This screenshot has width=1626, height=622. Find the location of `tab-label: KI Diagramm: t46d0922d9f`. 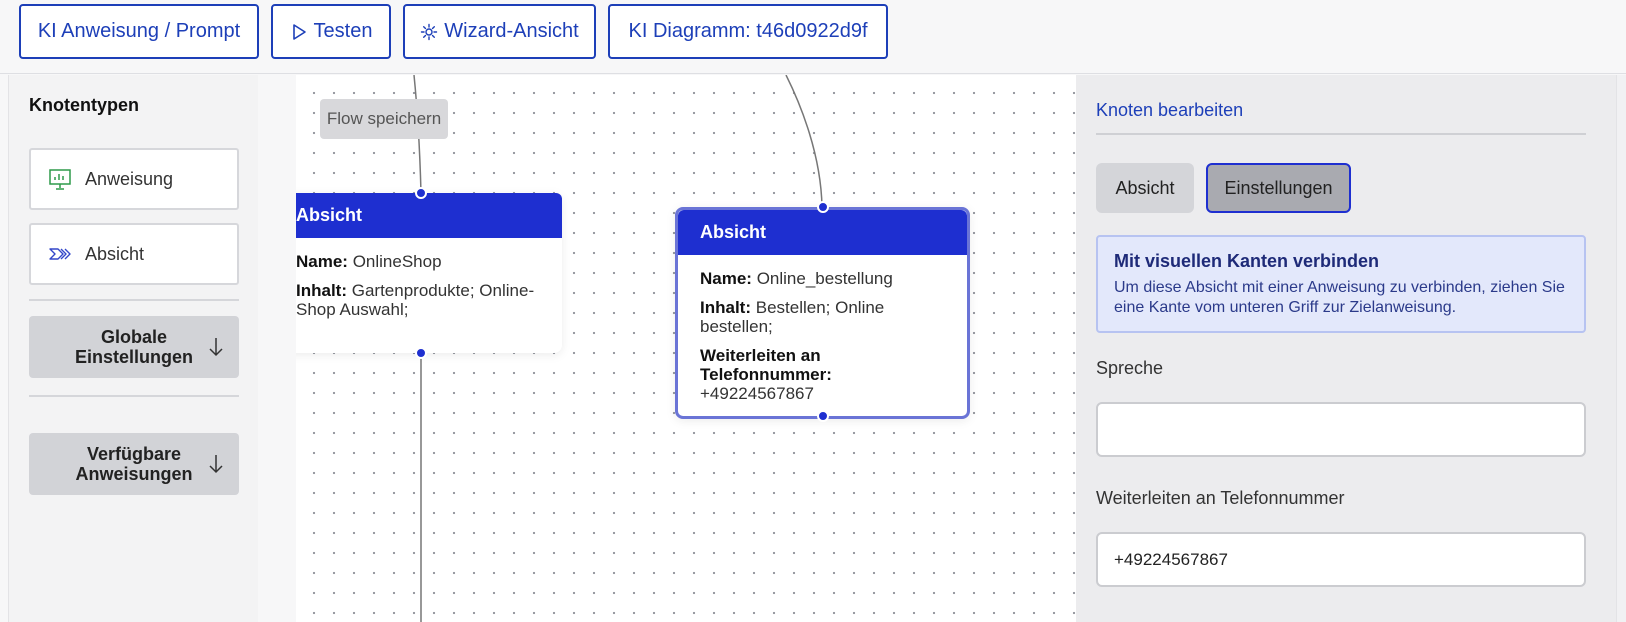

tab-label: KI Diagramm: t46d0922d9f is located at coordinates (748, 31).